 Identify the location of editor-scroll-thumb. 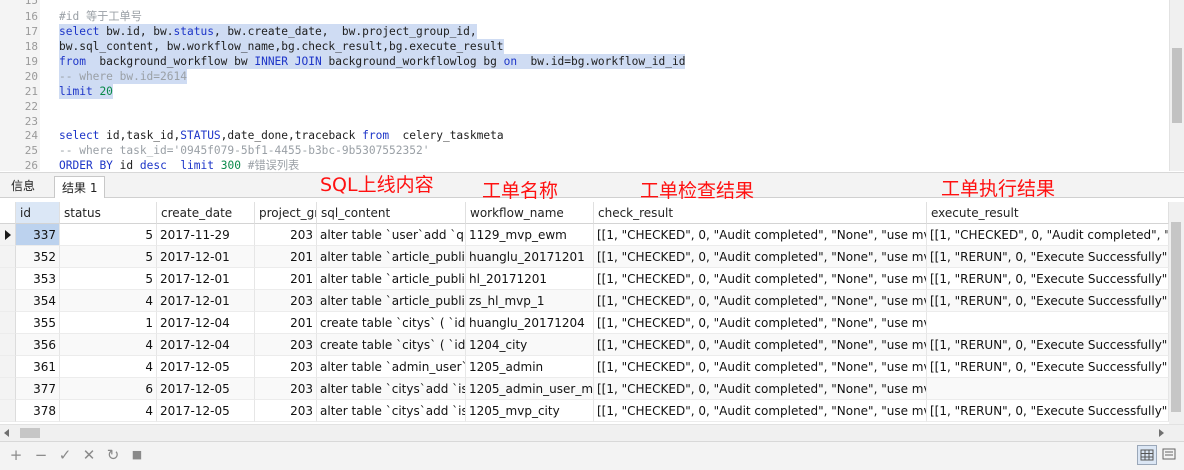
(1177, 85).